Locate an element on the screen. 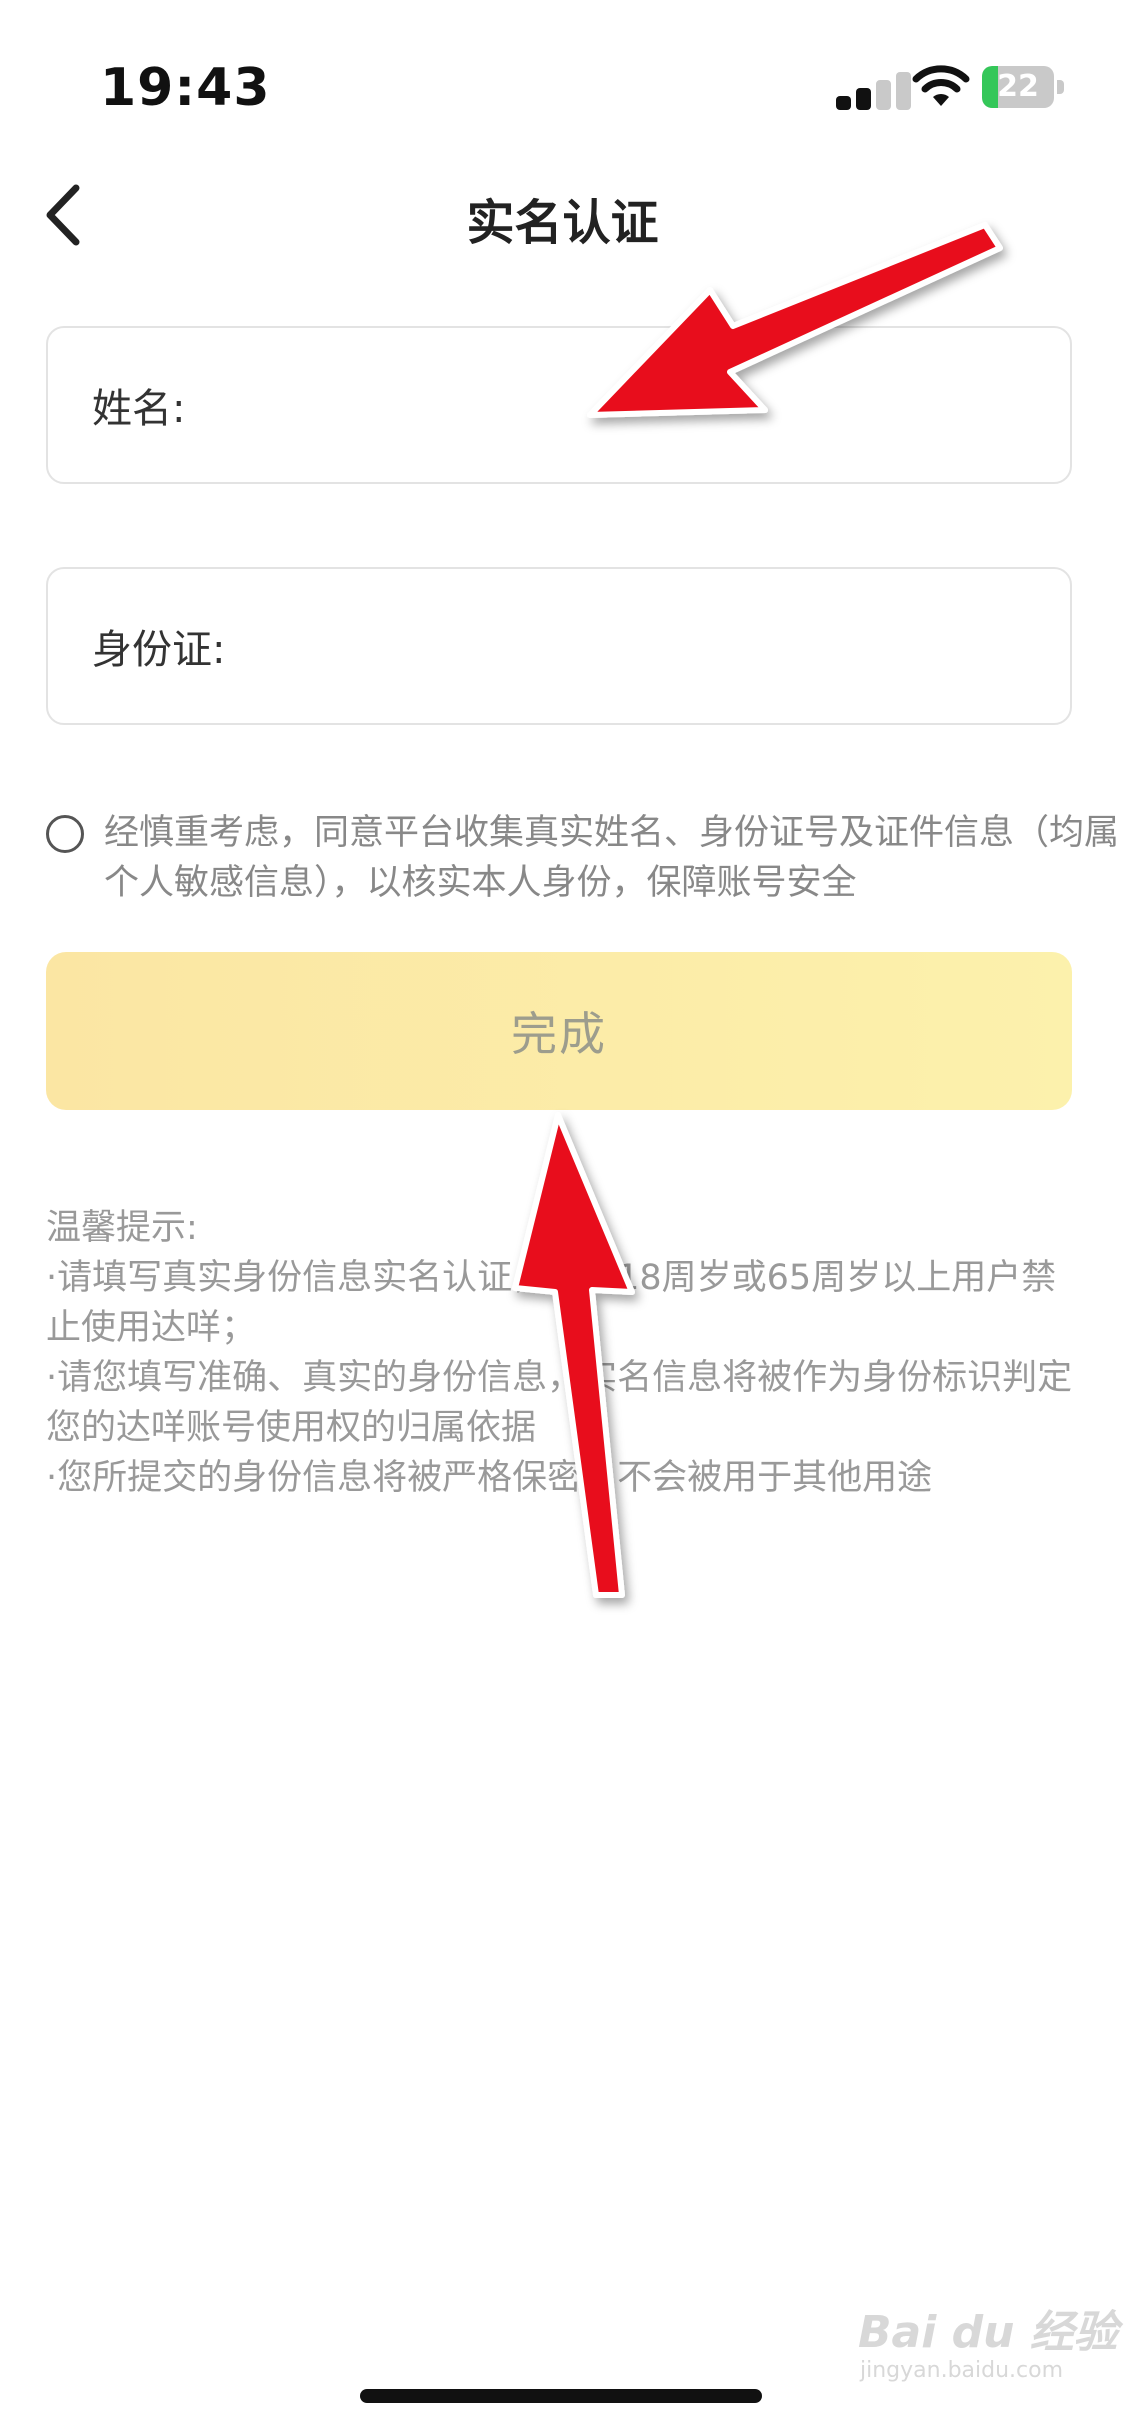  battery-icon: 22 is located at coordinates (1023, 87).